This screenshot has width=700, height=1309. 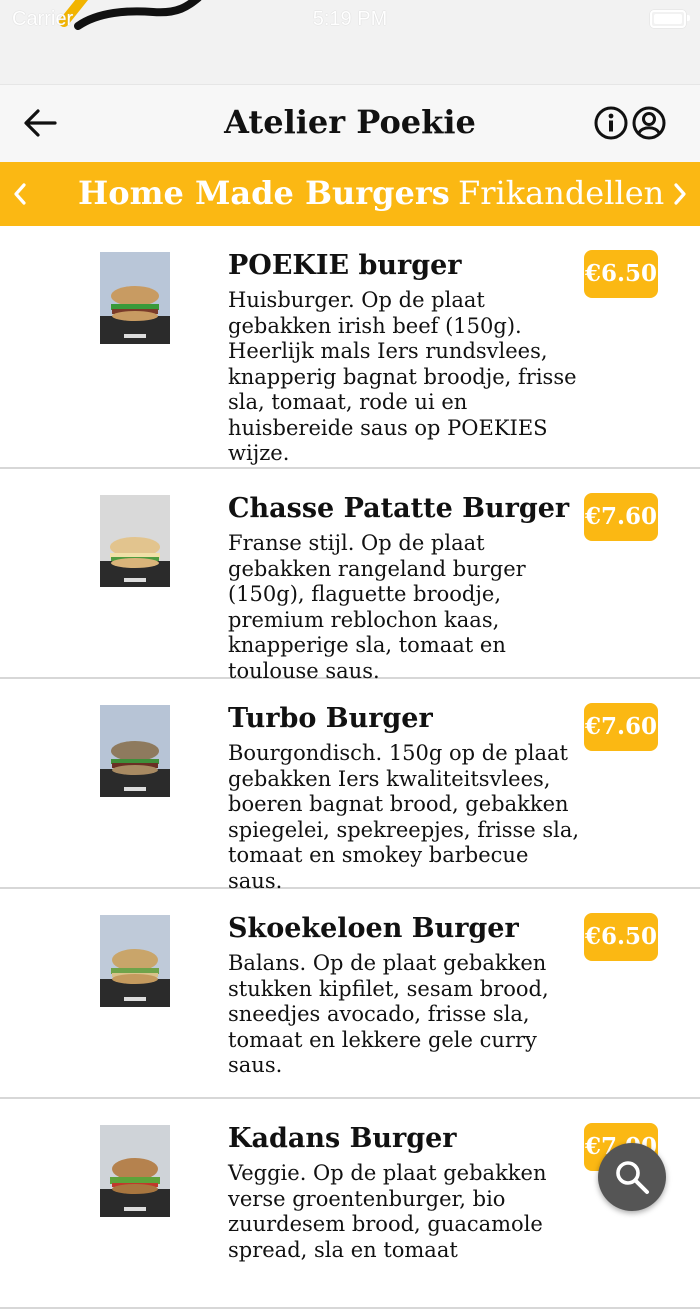 I want to click on status-bar: Carrier 5:19 PM, so click(x=350, y=42).